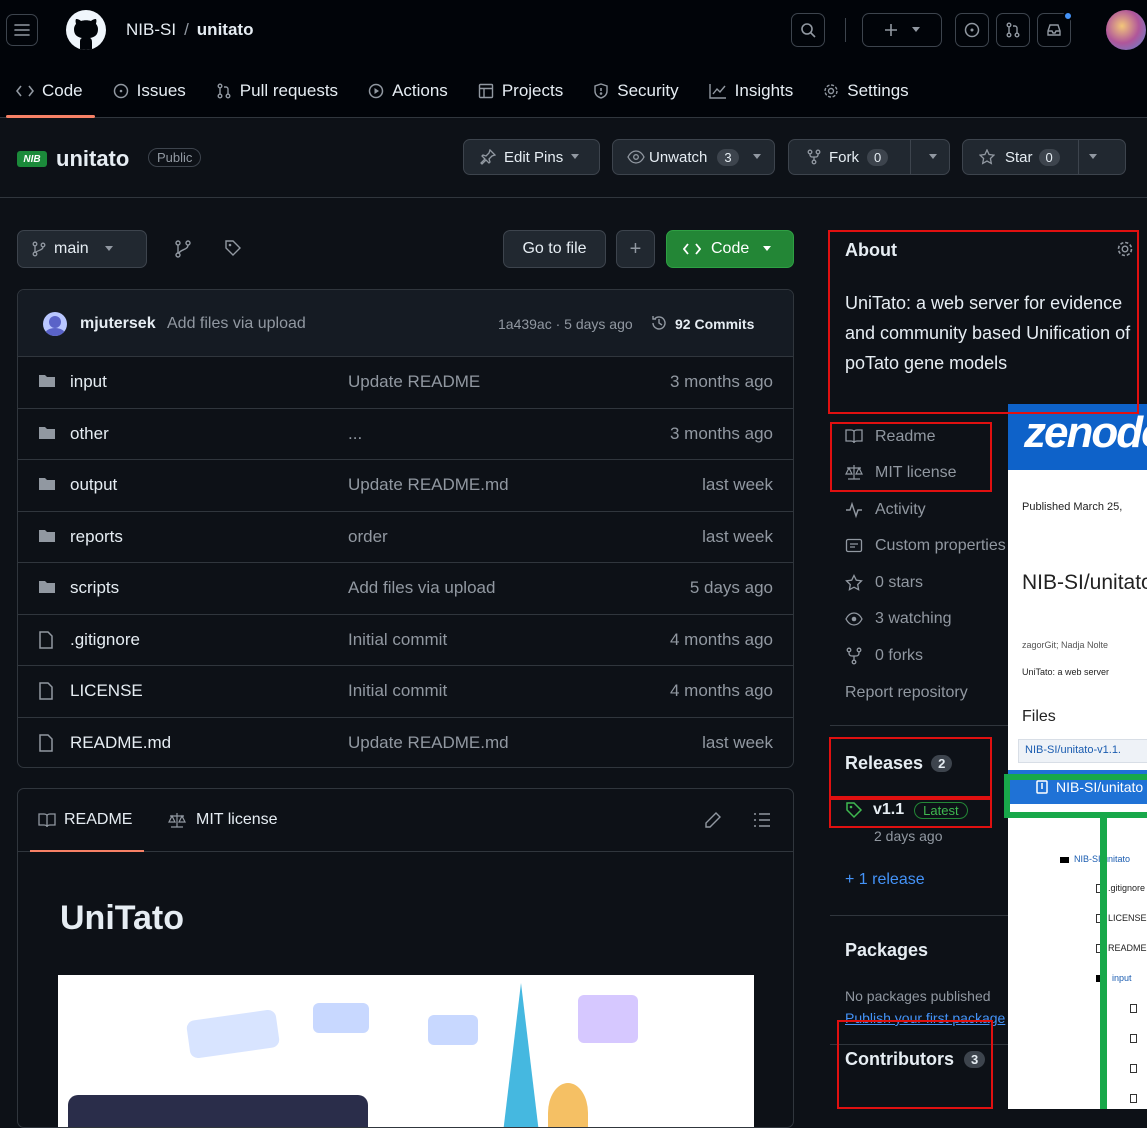 Image resolution: width=1147 pixels, height=1128 pixels. What do you see at coordinates (1066, 672) in the screenshot?
I see `zenodo-description: UniTato: a web server` at bounding box center [1066, 672].